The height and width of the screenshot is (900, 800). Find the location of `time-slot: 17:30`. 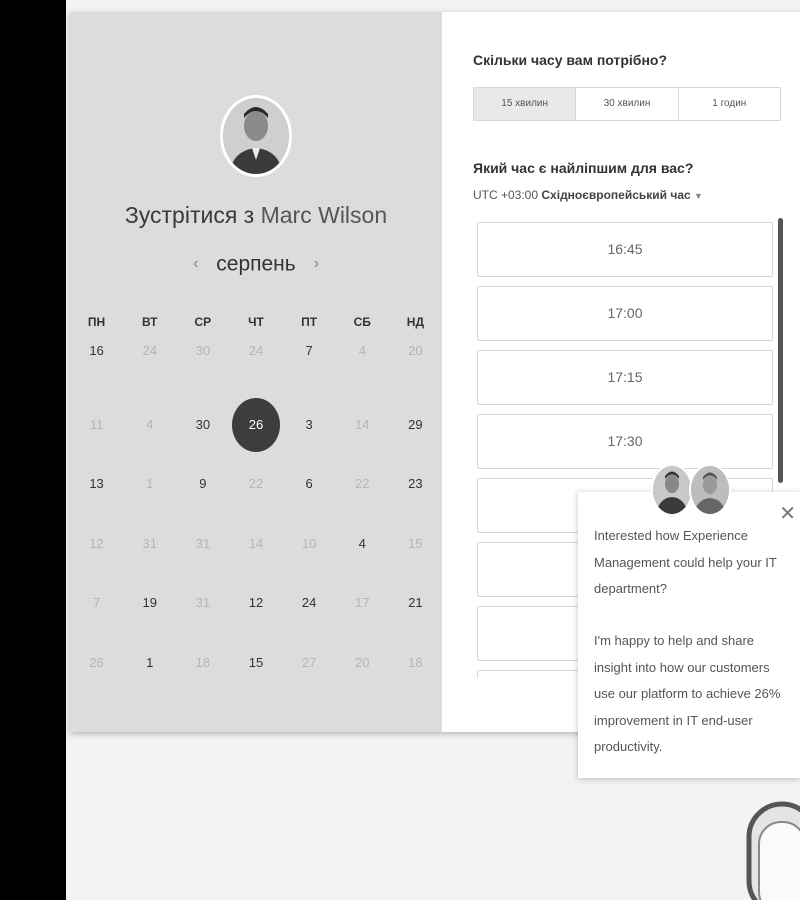

time-slot: 17:30 is located at coordinates (625, 441).